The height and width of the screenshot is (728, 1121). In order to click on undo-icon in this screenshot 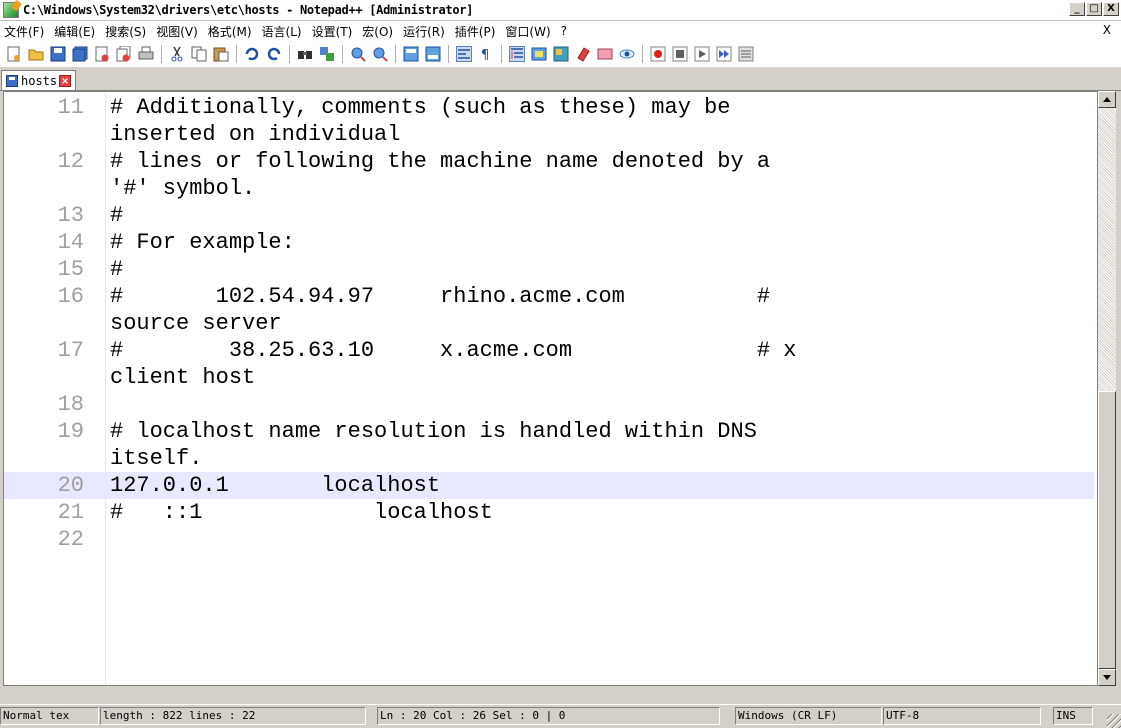, I will do `click(252, 54)`.